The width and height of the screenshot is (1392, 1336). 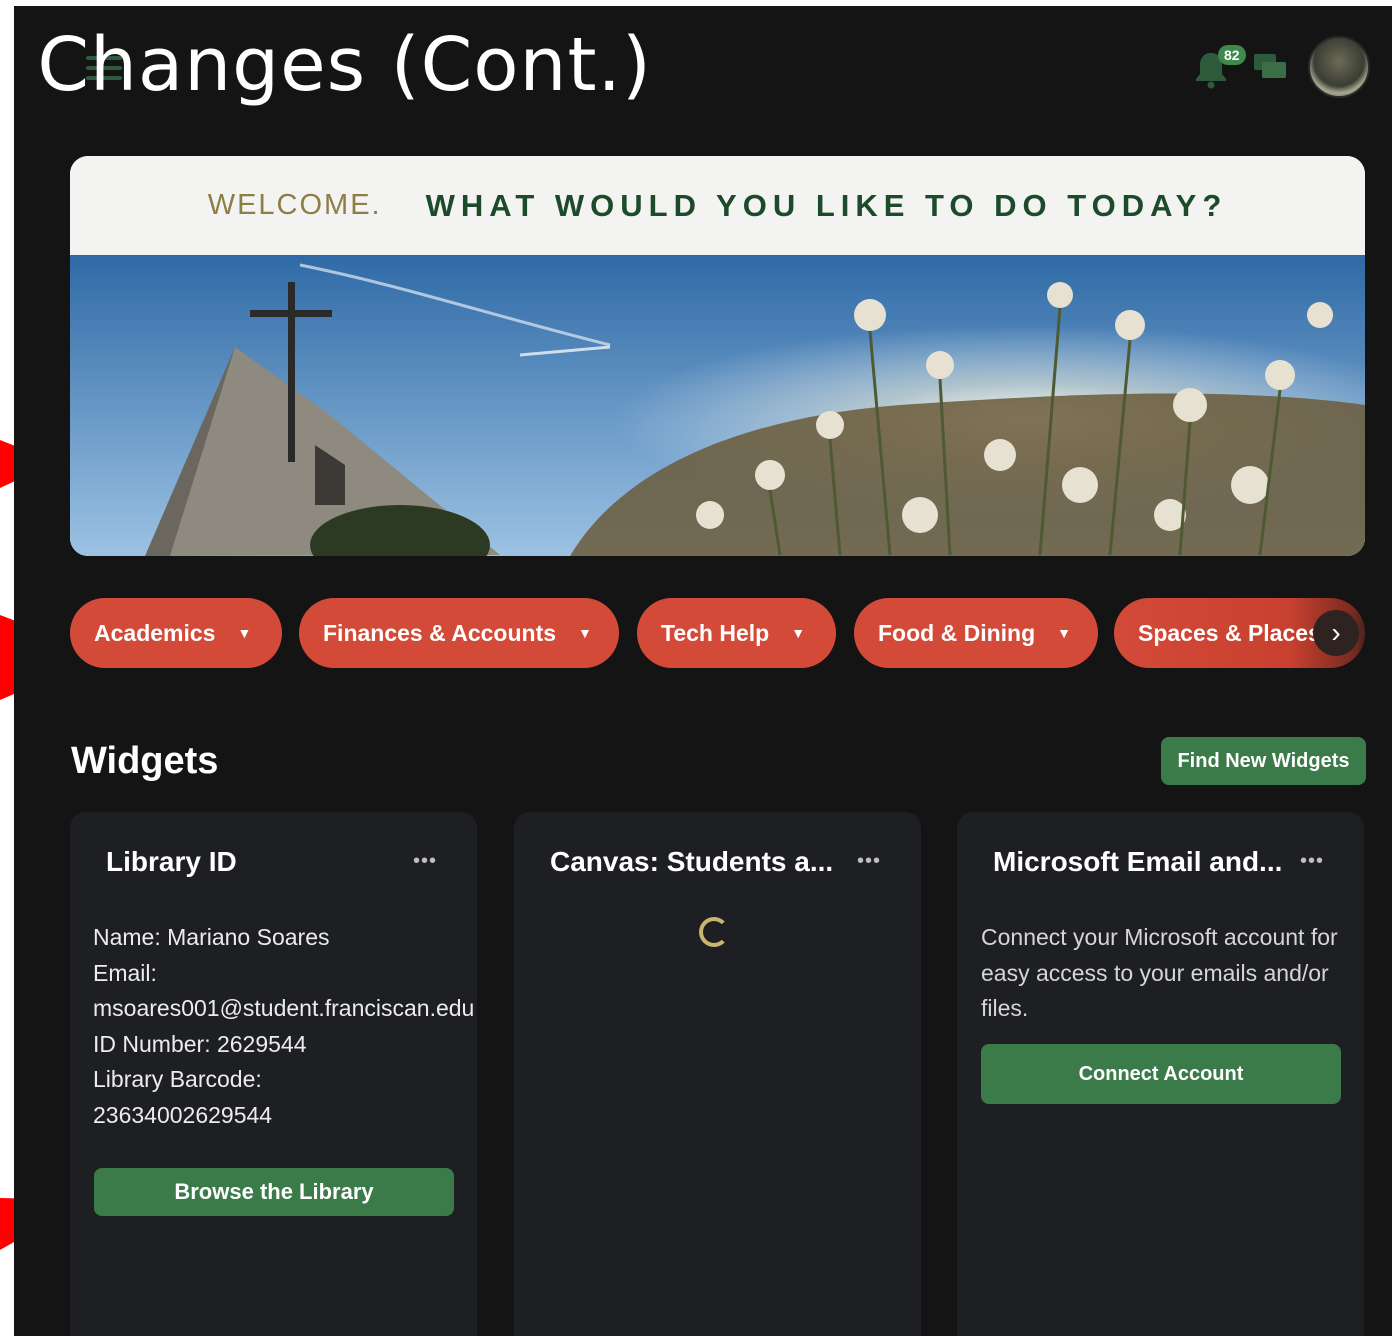 I want to click on slide-title: J Changes (Cont.), so click(x=333, y=65).